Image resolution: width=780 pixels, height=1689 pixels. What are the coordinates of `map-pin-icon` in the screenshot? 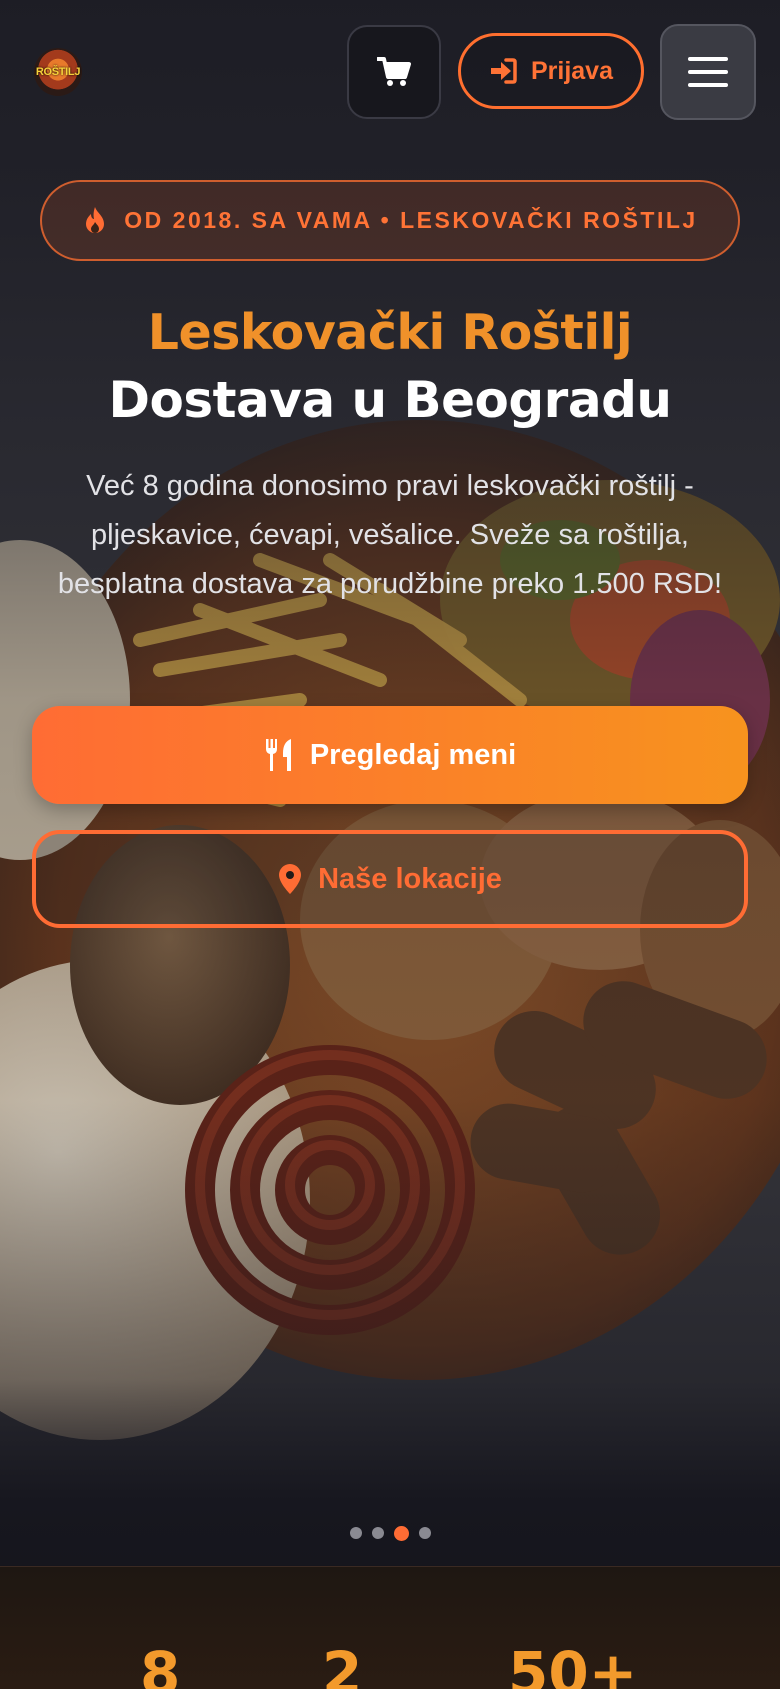 It's located at (290, 879).